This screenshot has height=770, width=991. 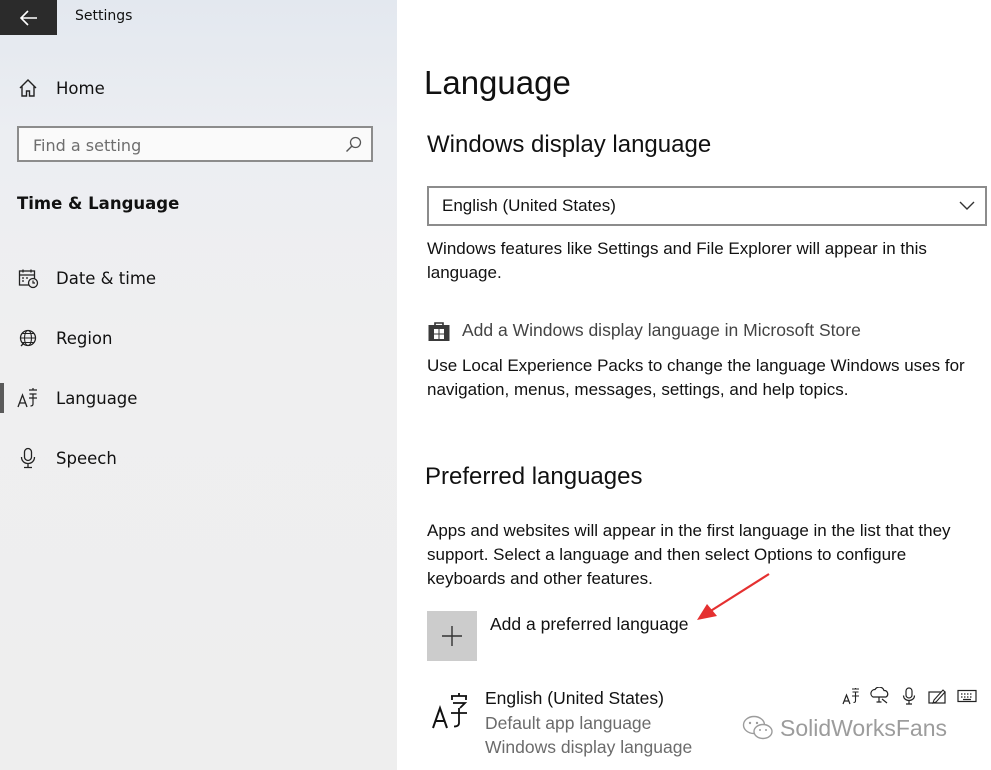 I want to click on calendar-clock-icon, so click(x=28, y=278).